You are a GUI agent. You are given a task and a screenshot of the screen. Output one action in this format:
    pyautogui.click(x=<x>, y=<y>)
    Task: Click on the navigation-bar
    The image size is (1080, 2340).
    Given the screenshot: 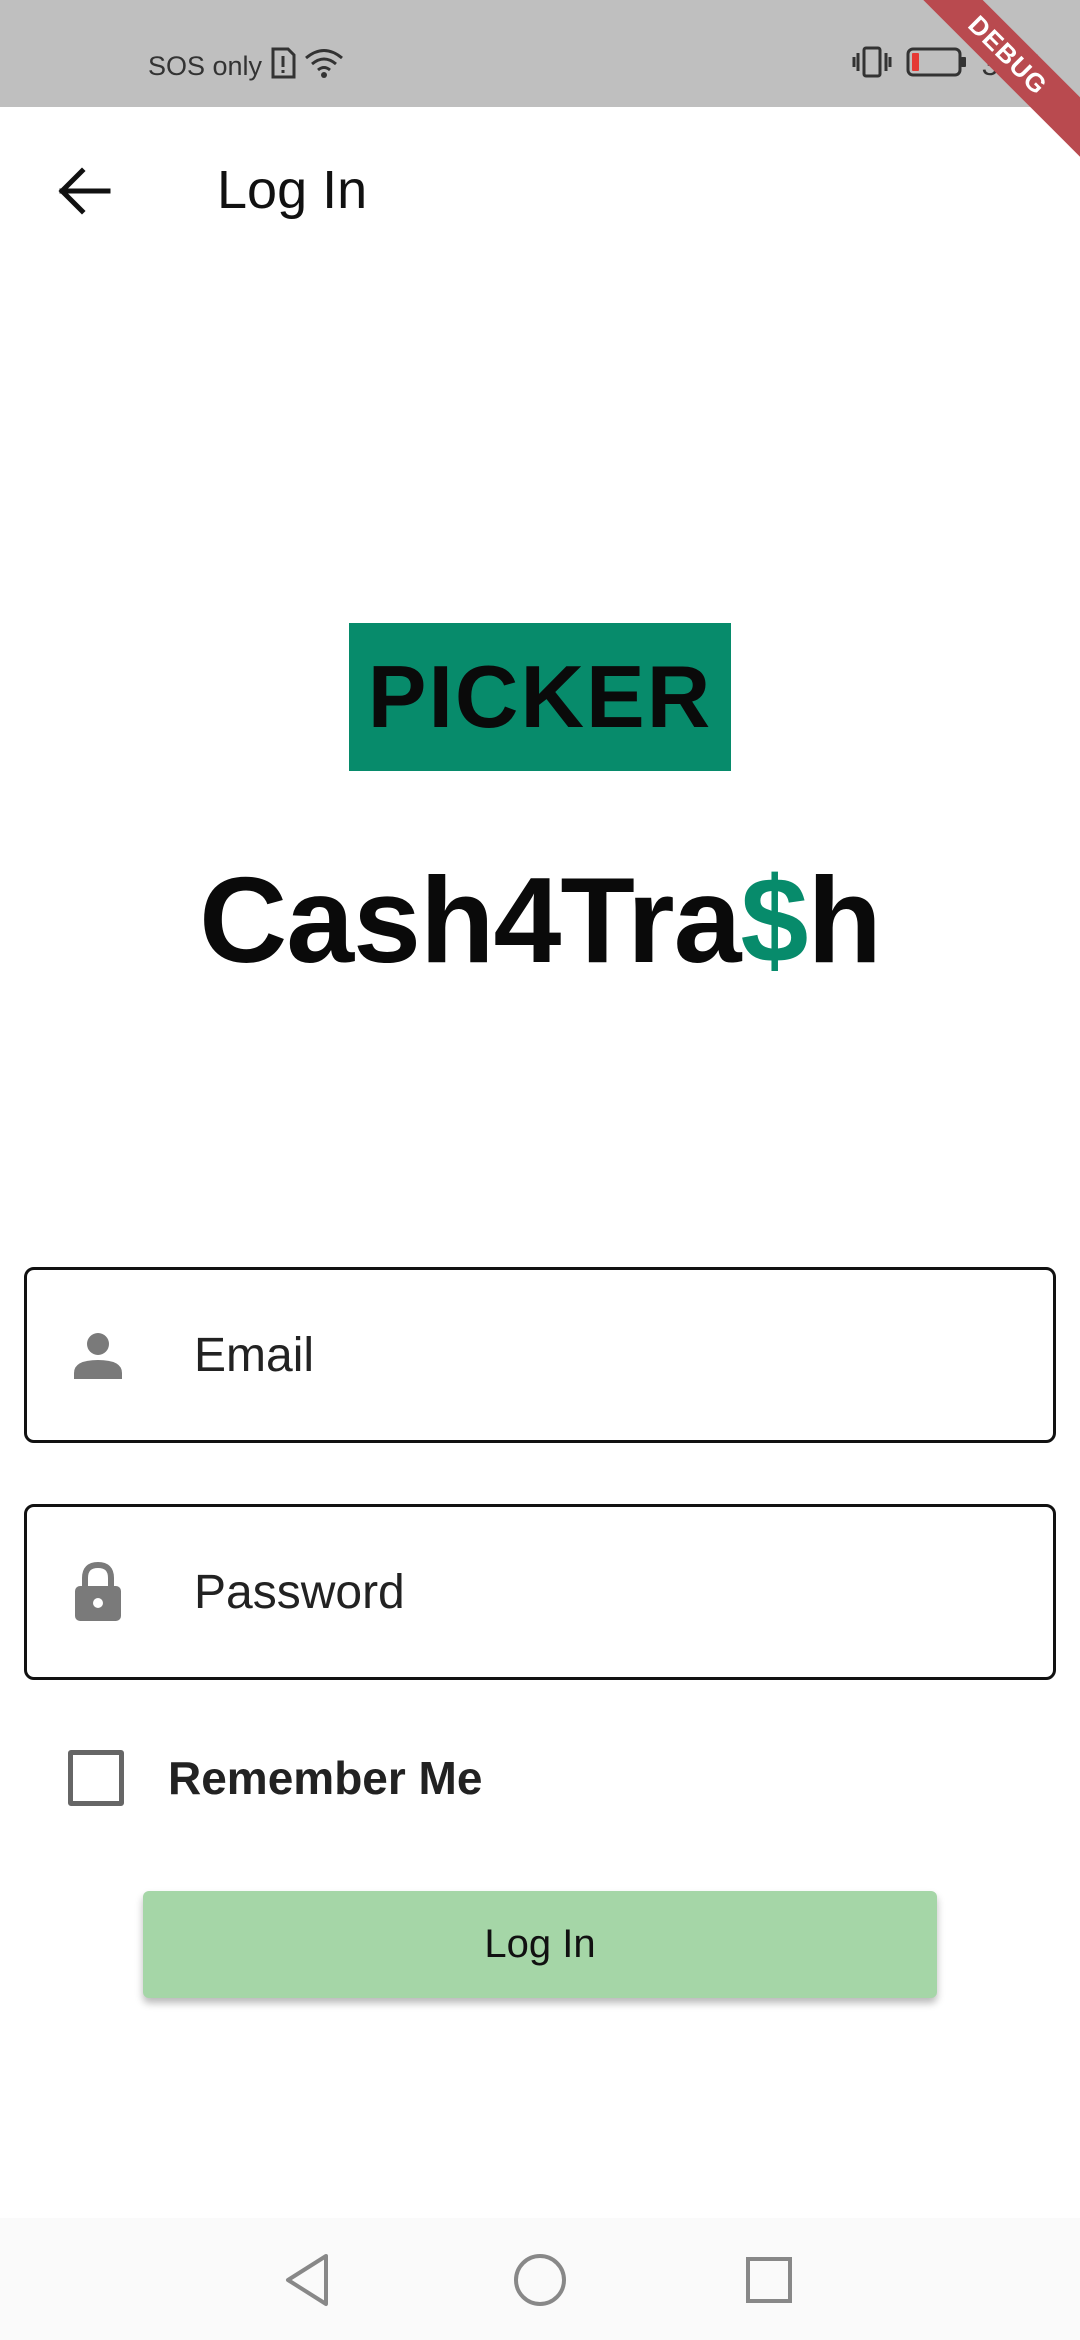 What is the action you would take?
    pyautogui.click(x=540, y=2279)
    